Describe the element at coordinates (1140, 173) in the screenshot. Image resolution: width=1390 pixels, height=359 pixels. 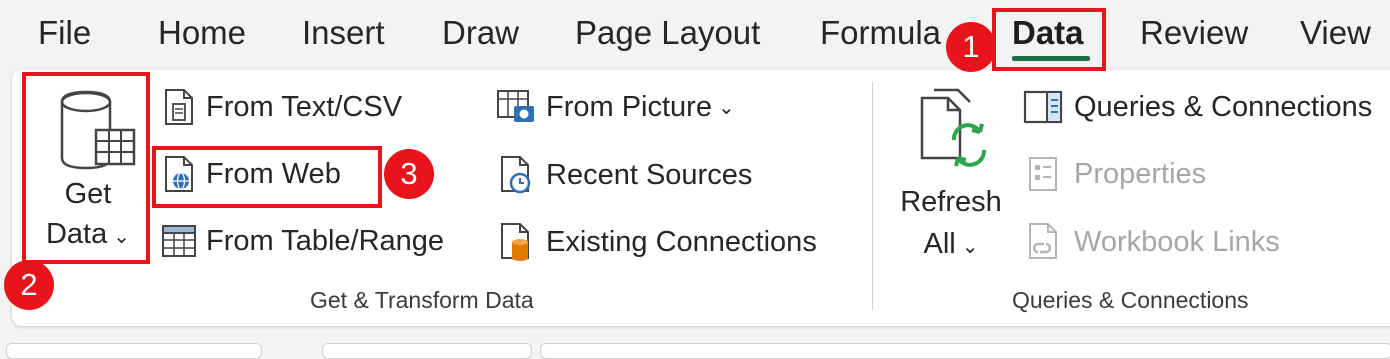
I see `properties-label: Properties` at that location.